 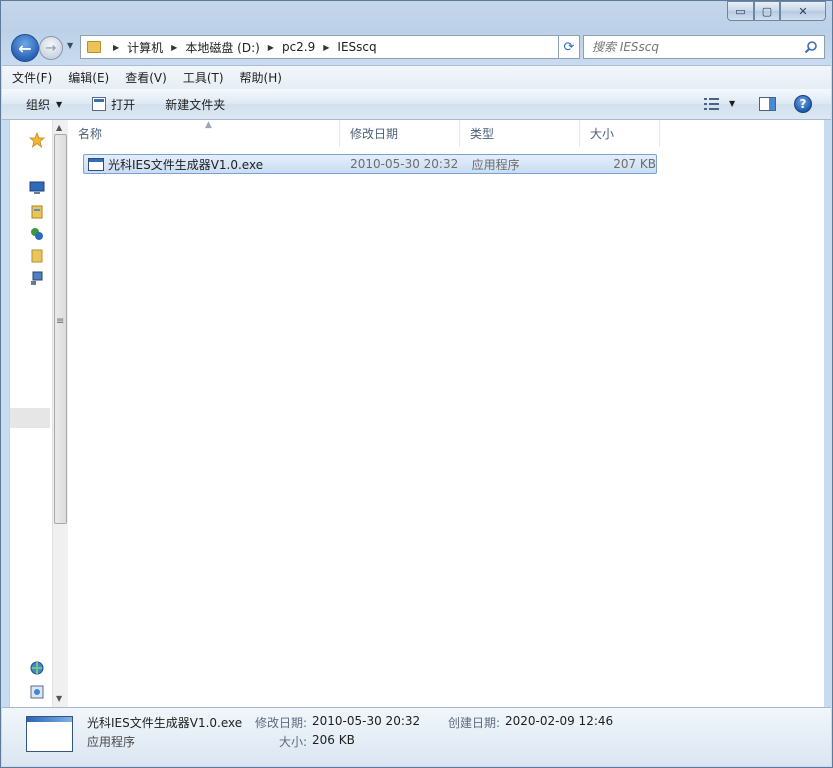 I want to click on chevron-down-icon: ▼, so click(x=59, y=104).